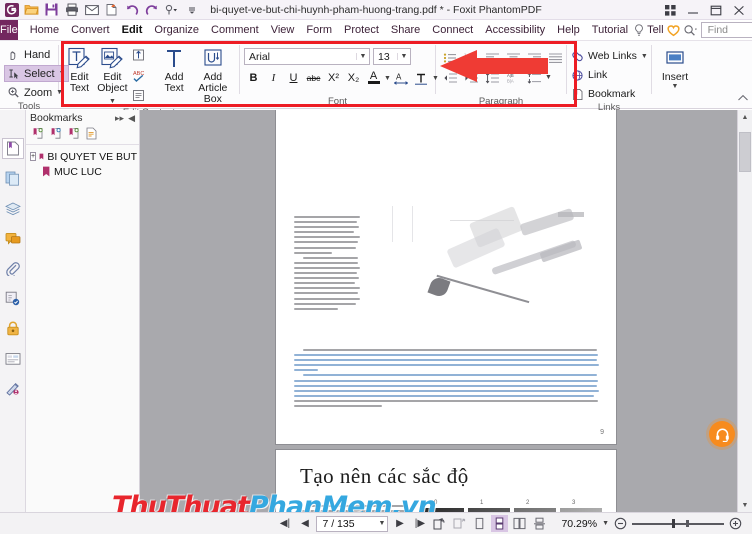  I want to click on menu-item-comment: Comment, so click(235, 30).